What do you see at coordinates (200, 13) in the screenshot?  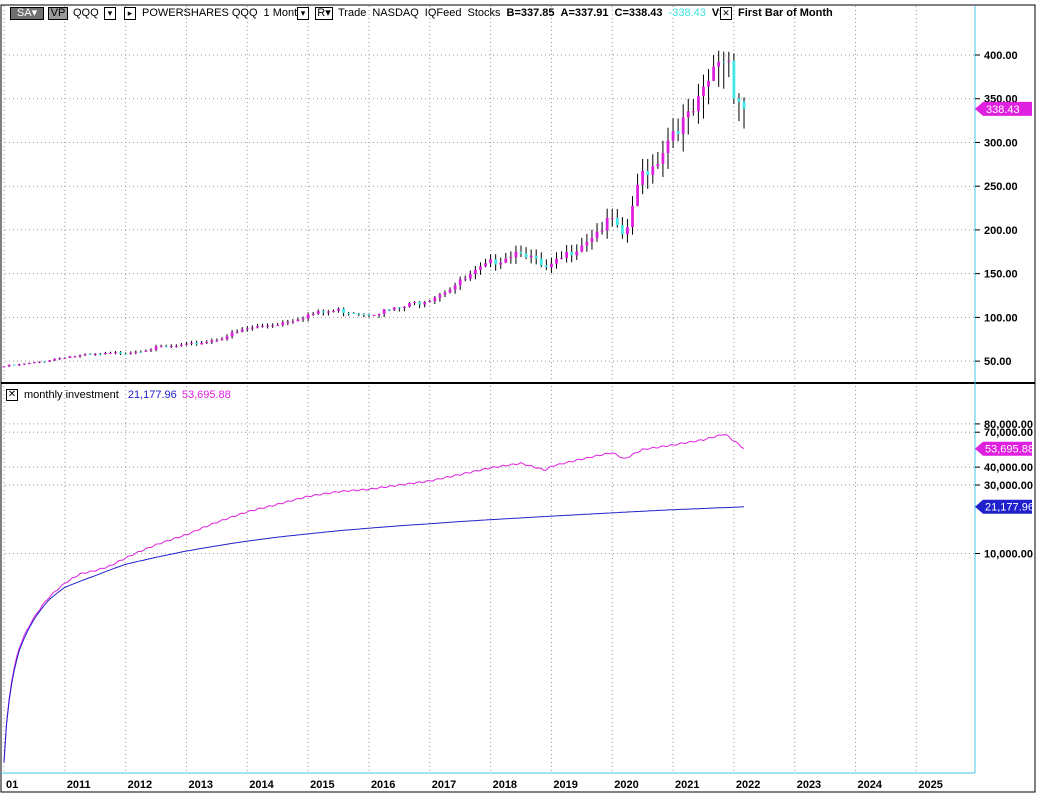 I see `description-label: POWERSHARES QQQ` at bounding box center [200, 13].